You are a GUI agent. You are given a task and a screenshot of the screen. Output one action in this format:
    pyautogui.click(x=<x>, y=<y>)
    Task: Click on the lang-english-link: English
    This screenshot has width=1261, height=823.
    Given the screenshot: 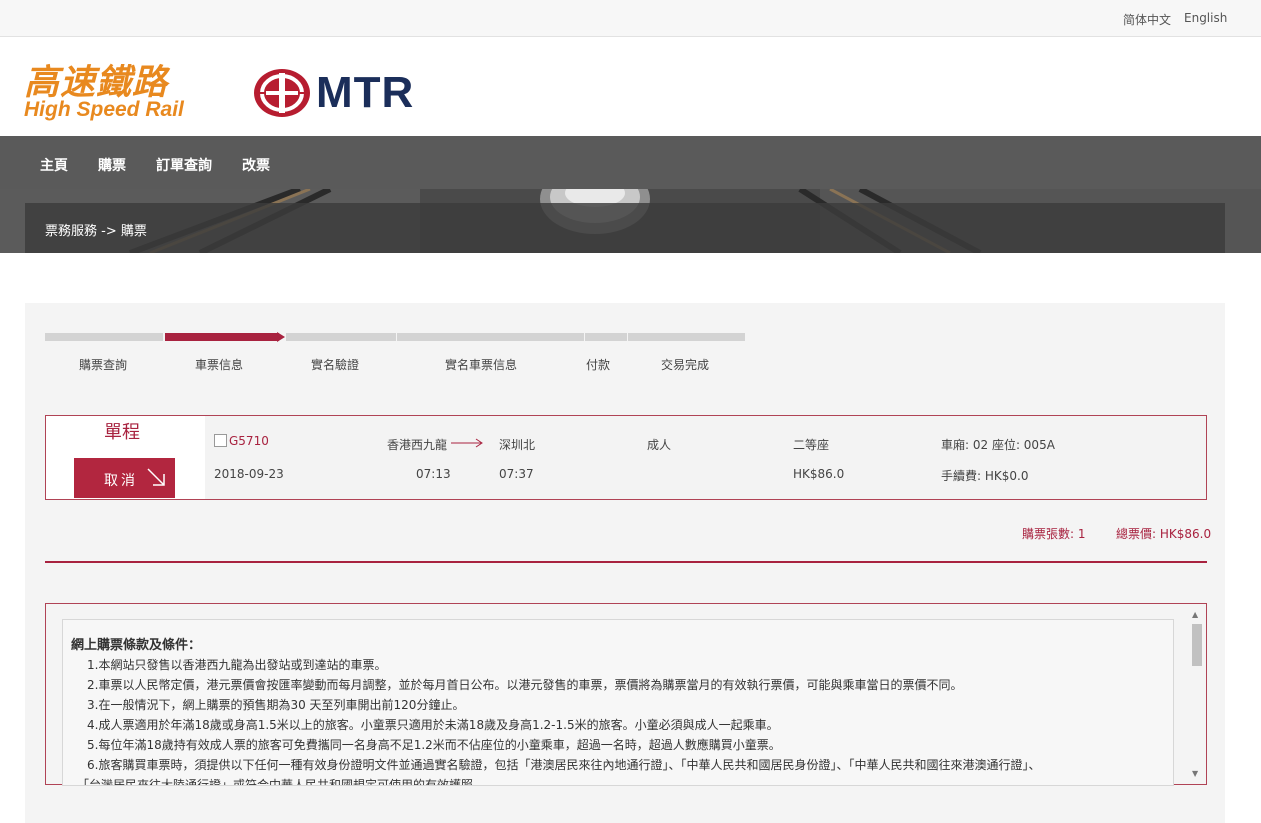 What is the action you would take?
    pyautogui.click(x=1205, y=18)
    